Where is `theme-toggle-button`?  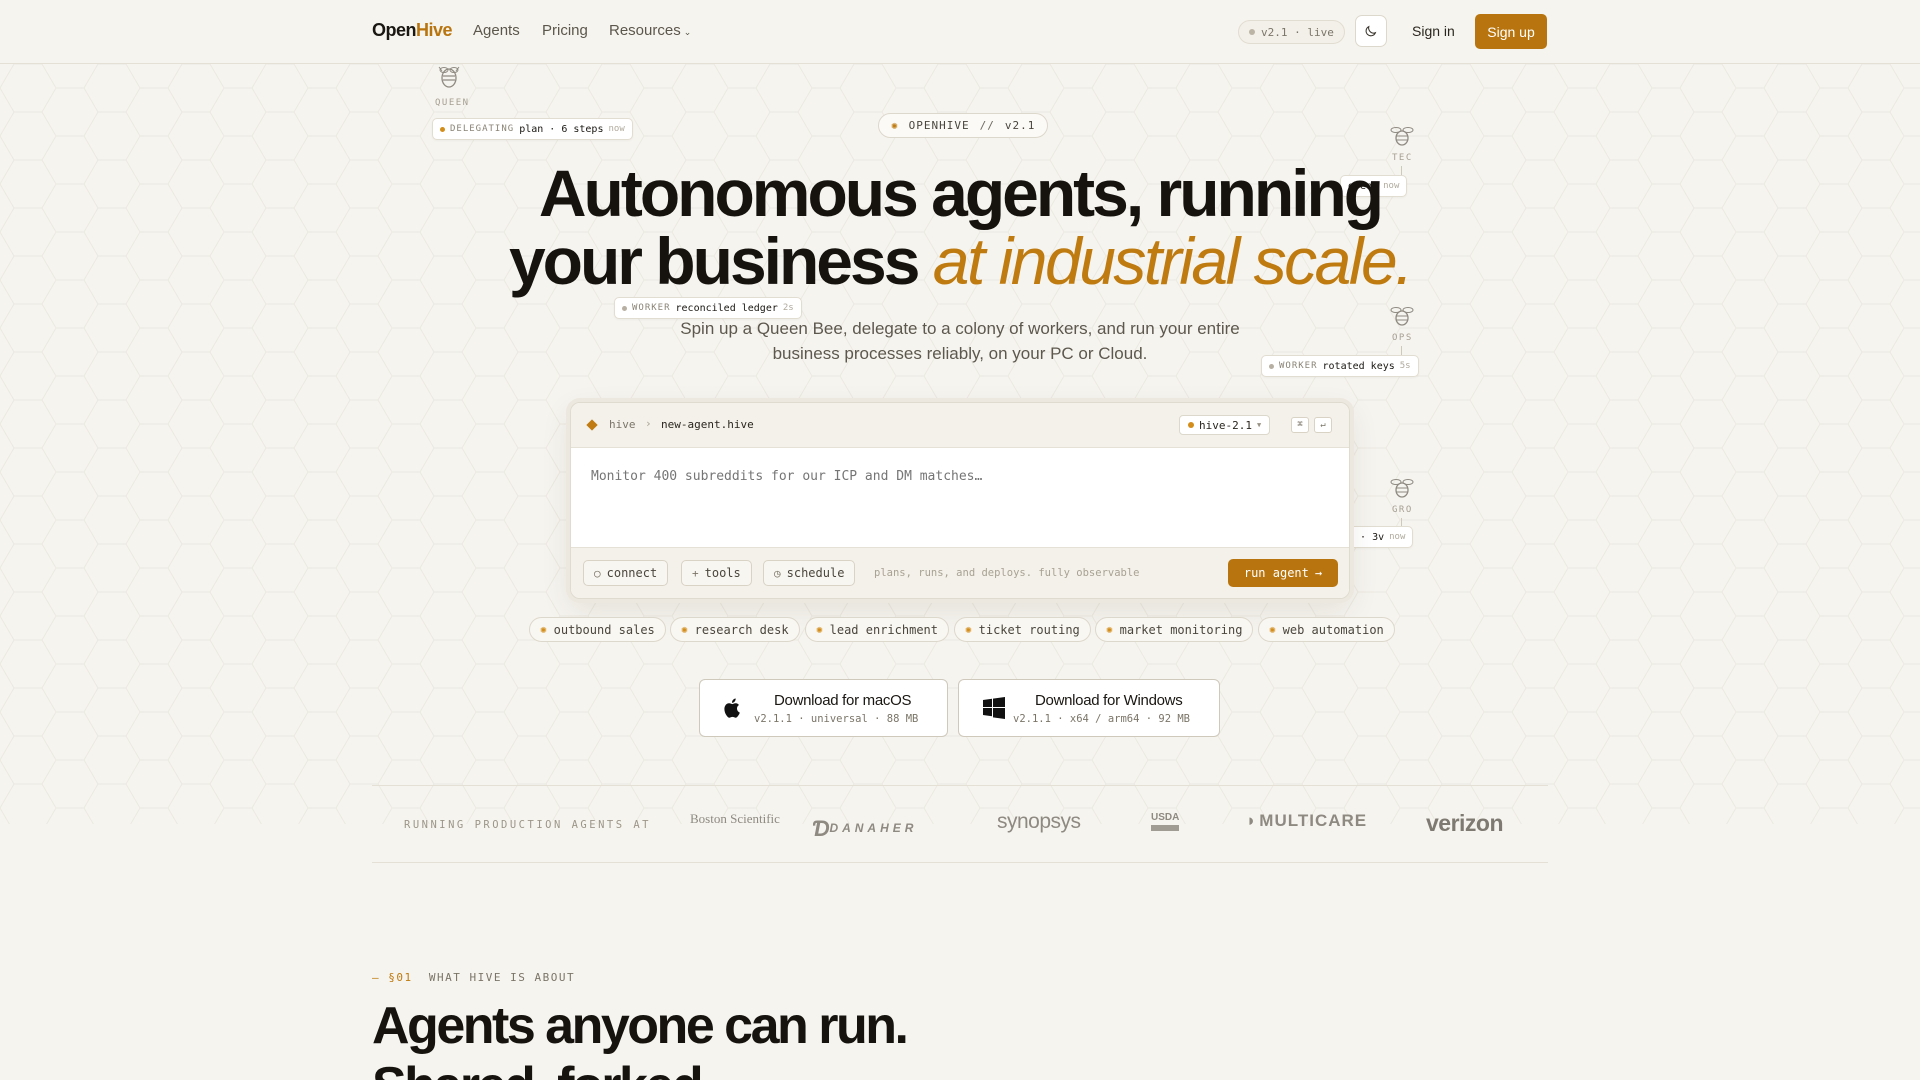
theme-toggle-button is located at coordinates (1371, 31).